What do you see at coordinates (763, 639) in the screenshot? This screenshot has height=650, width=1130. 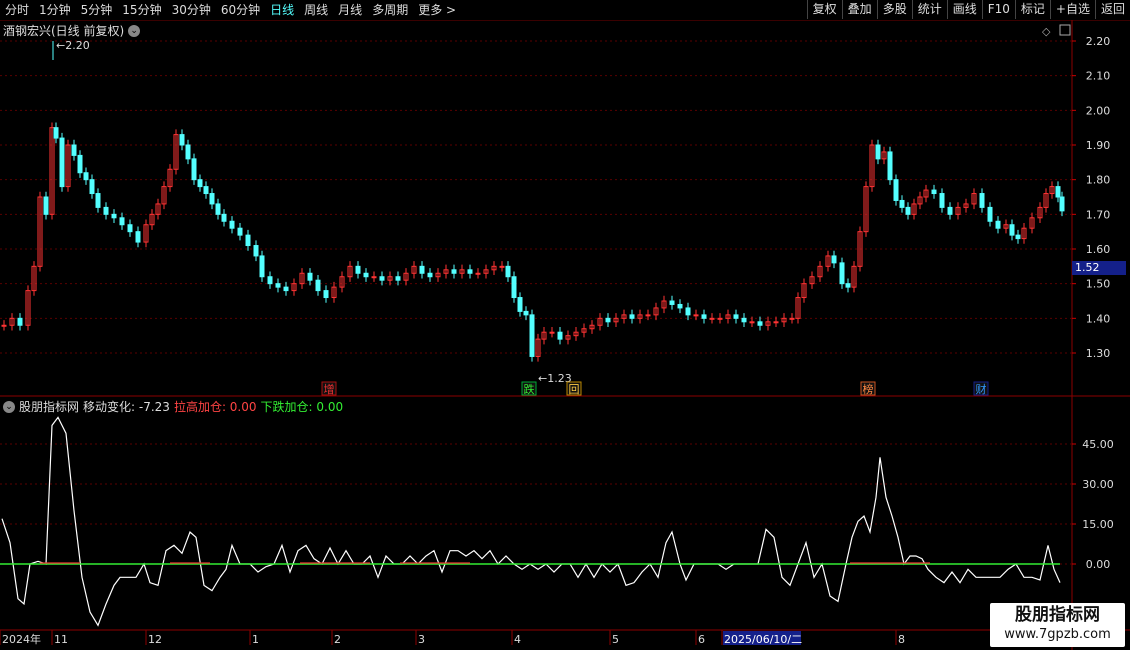 I see `time-axis-label: 2025/06/10/二` at bounding box center [763, 639].